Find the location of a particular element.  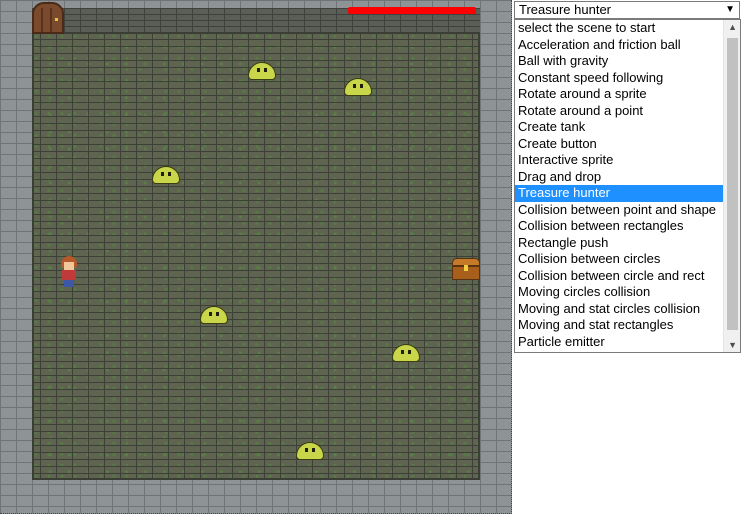

scrollbar: ▲ ▼ is located at coordinates (731, 186).